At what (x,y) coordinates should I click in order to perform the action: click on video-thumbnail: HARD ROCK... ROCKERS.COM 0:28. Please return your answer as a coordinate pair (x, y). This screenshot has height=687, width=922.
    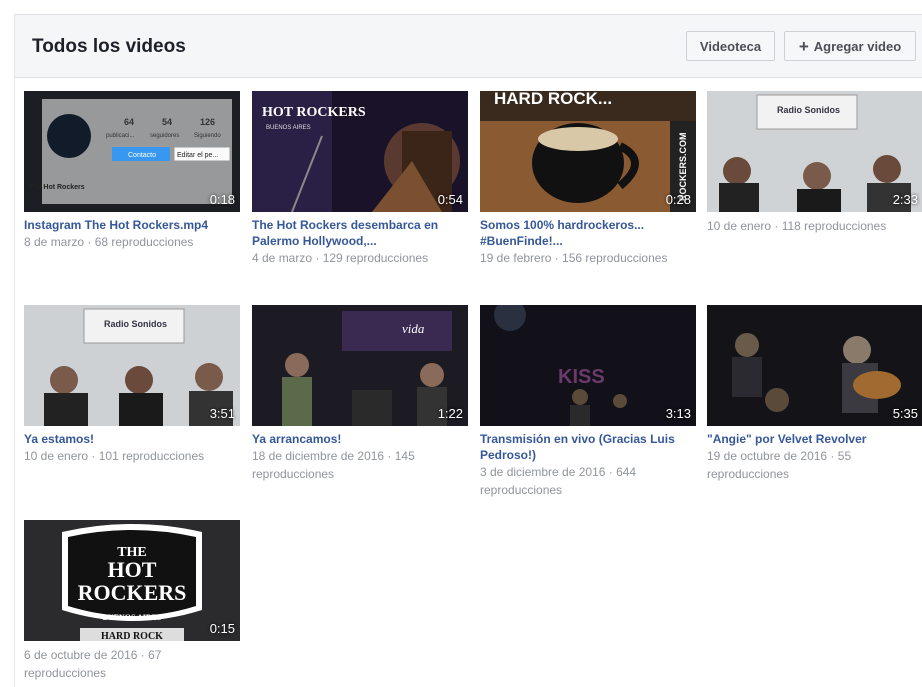
    Looking at the image, I should click on (588, 151).